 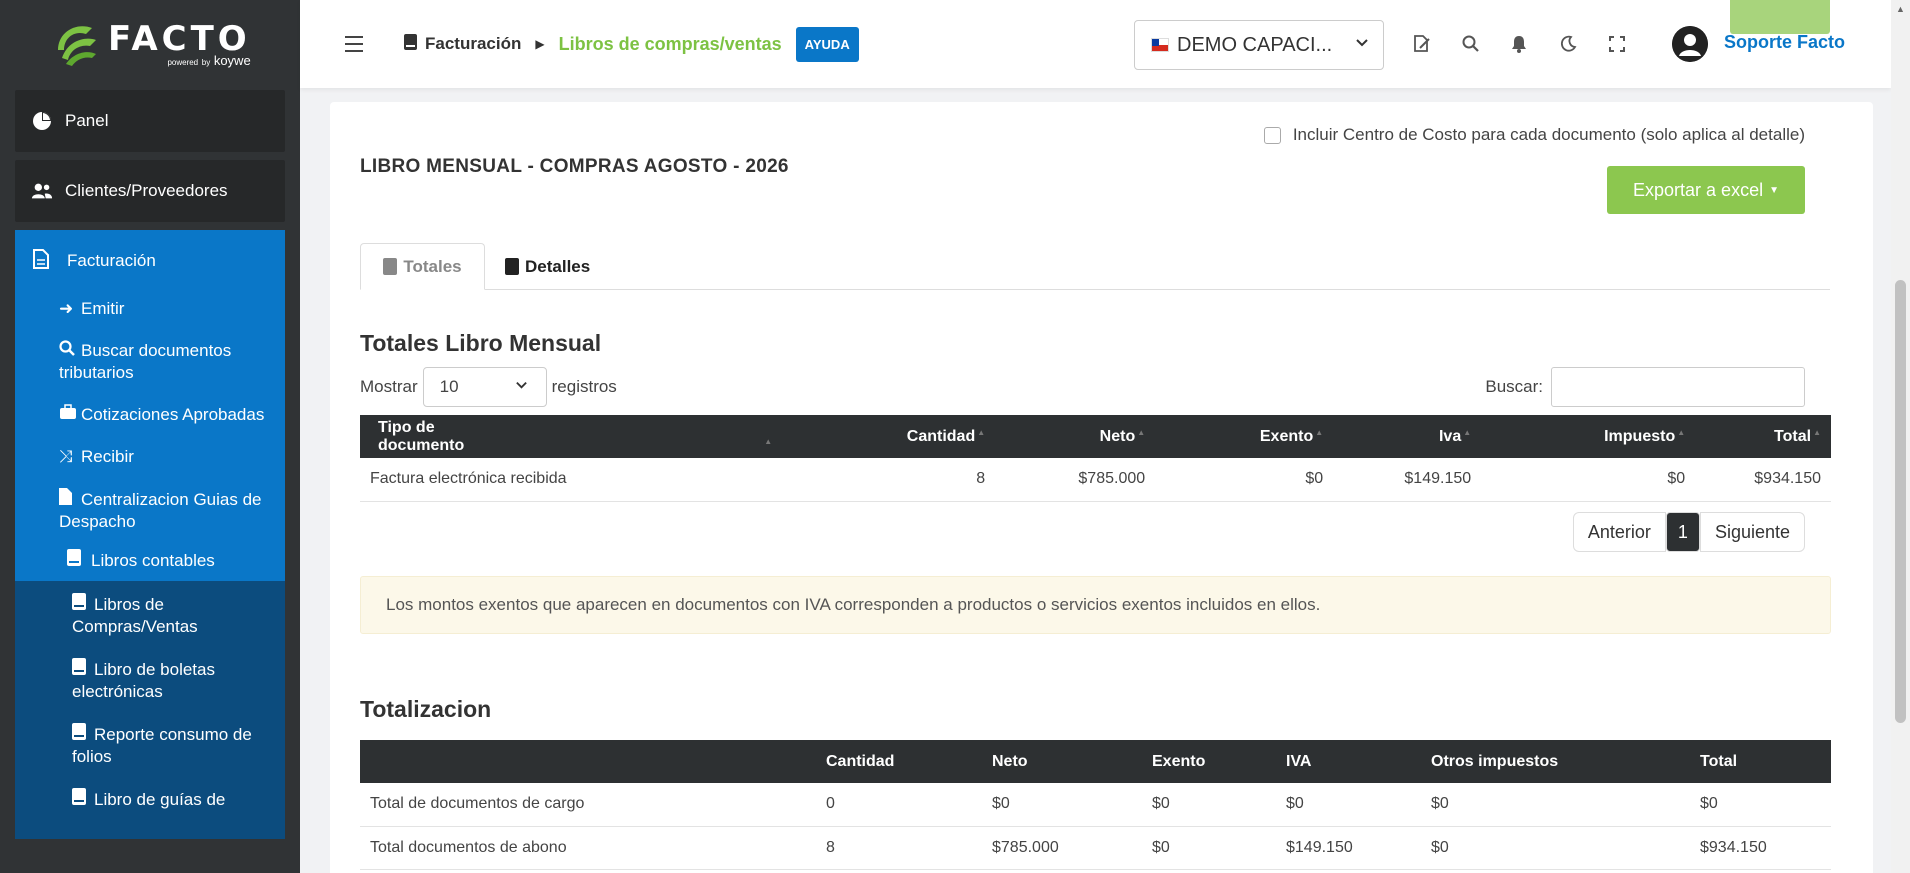 I want to click on users-icon, so click(x=42, y=191).